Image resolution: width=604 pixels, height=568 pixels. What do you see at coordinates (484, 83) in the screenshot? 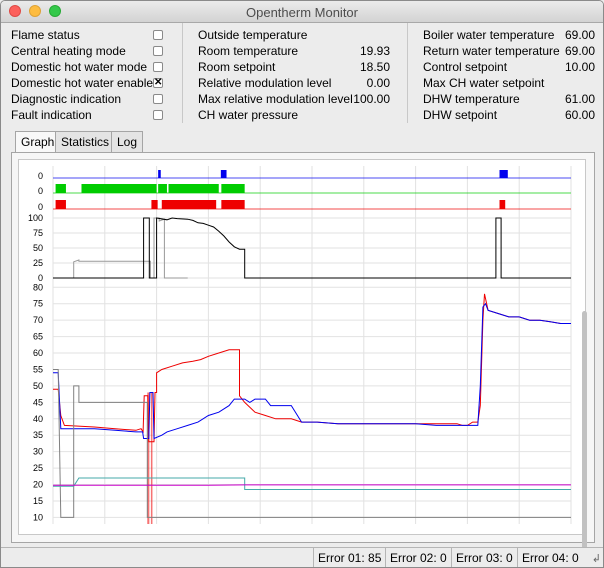
I see `value-label: Max CH water setpoint` at bounding box center [484, 83].